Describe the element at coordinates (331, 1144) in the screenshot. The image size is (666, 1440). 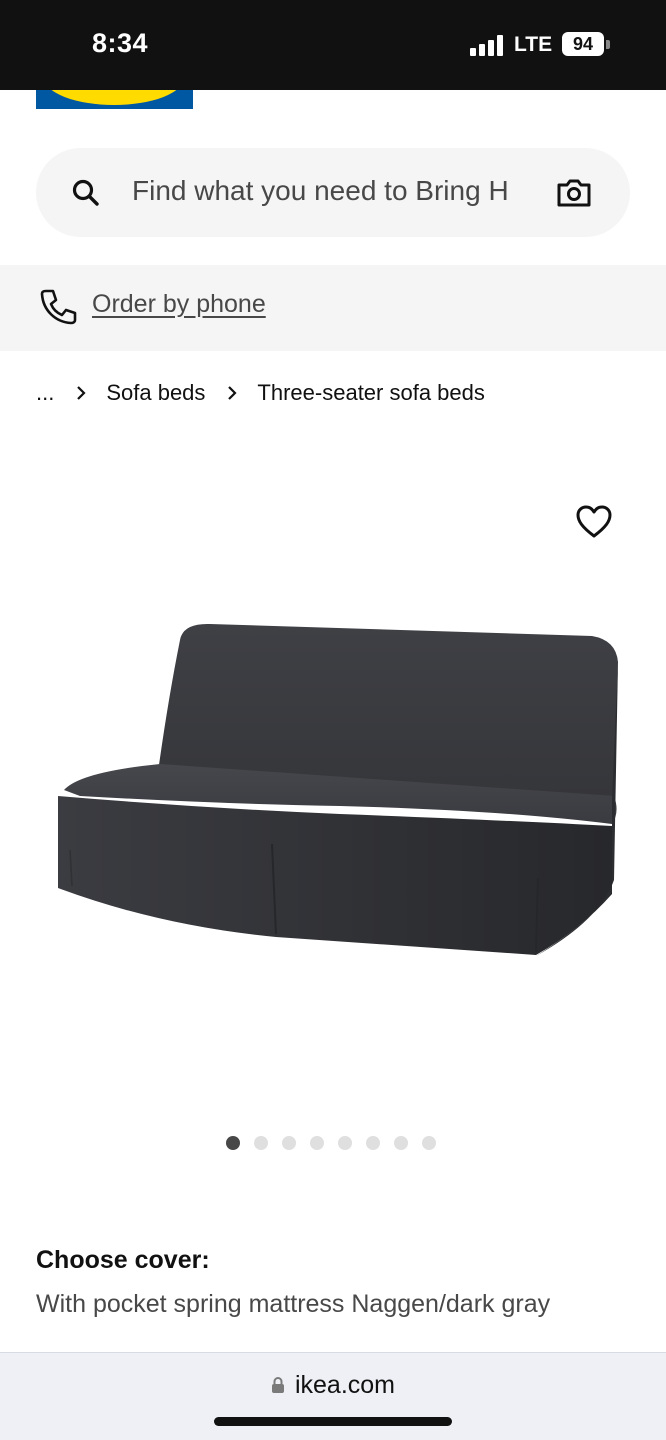
I see `image-carousel-dots` at that location.